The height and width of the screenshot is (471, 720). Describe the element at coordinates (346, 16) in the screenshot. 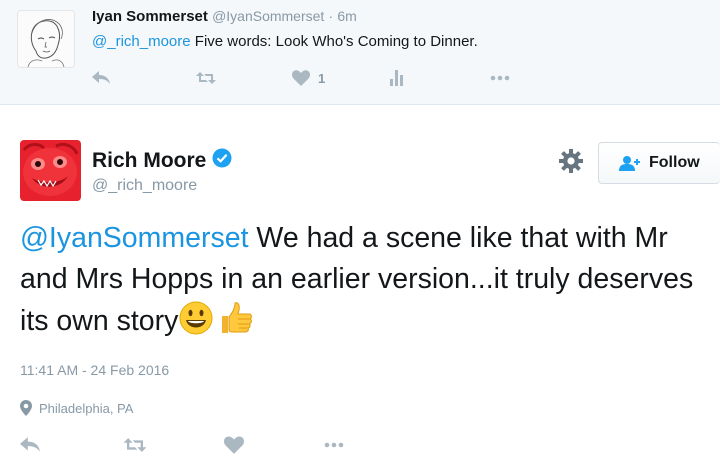

I see `reply-time: 6m` at that location.